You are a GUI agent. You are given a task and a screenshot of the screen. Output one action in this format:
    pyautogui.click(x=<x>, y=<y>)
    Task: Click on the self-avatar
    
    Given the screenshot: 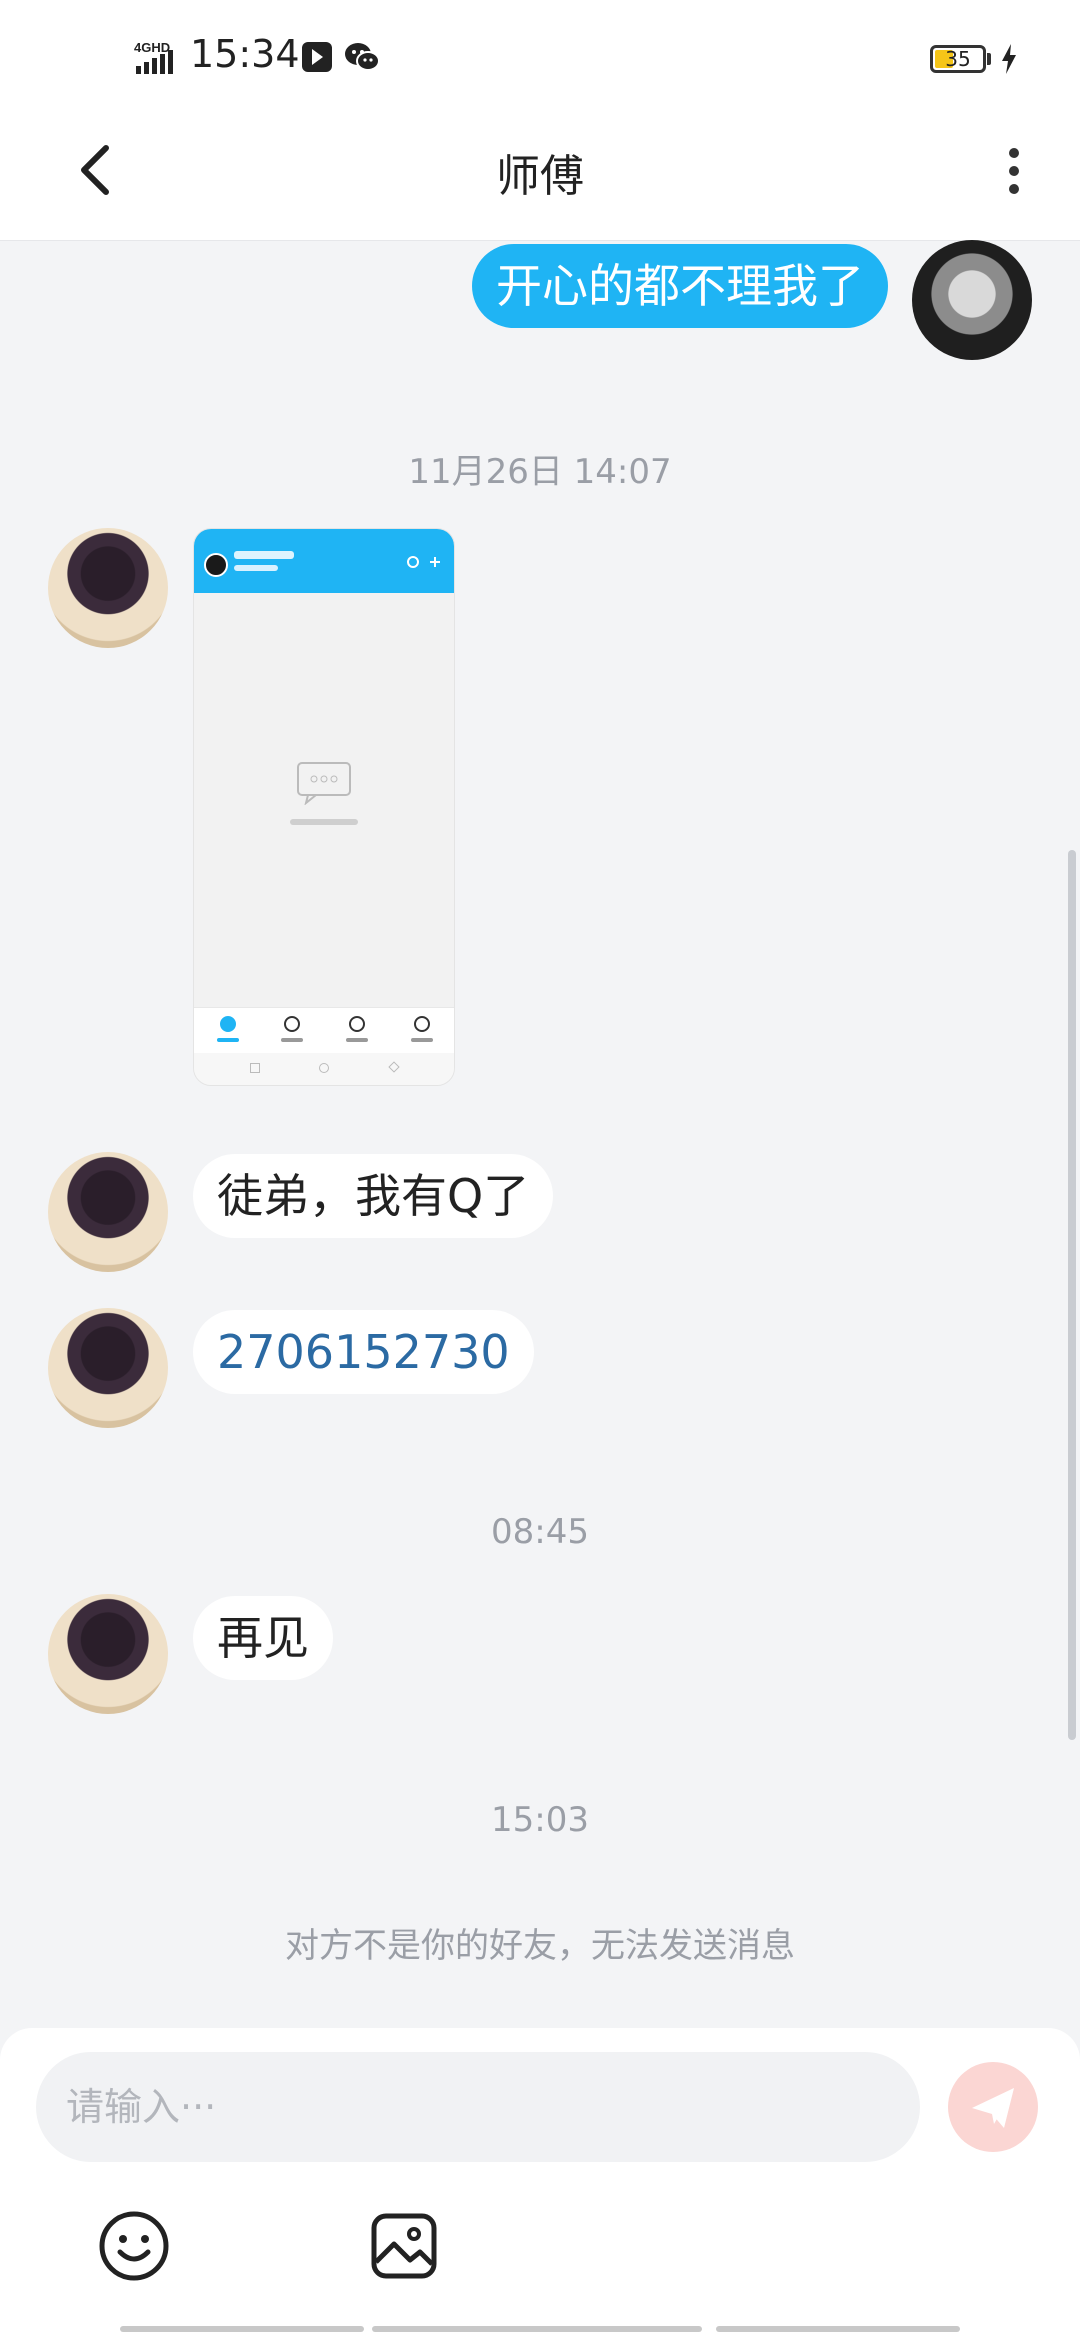 What is the action you would take?
    pyautogui.click(x=972, y=300)
    